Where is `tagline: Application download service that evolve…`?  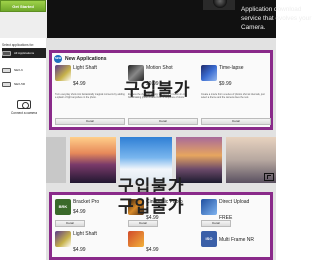
tagline: Application download service that evolve… is located at coordinates (276, 18).